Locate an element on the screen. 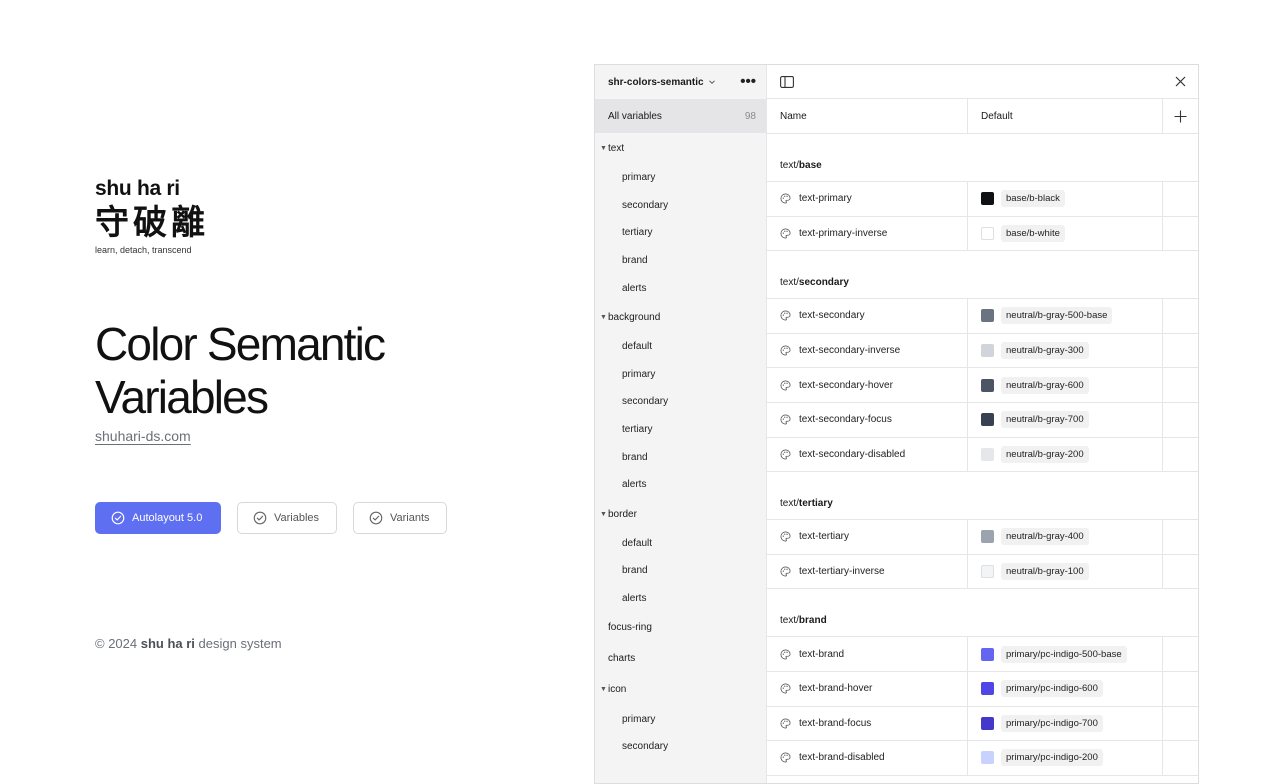  variable-row: text-secondary-hover neutral/b-gray-600 is located at coordinates (982, 385).